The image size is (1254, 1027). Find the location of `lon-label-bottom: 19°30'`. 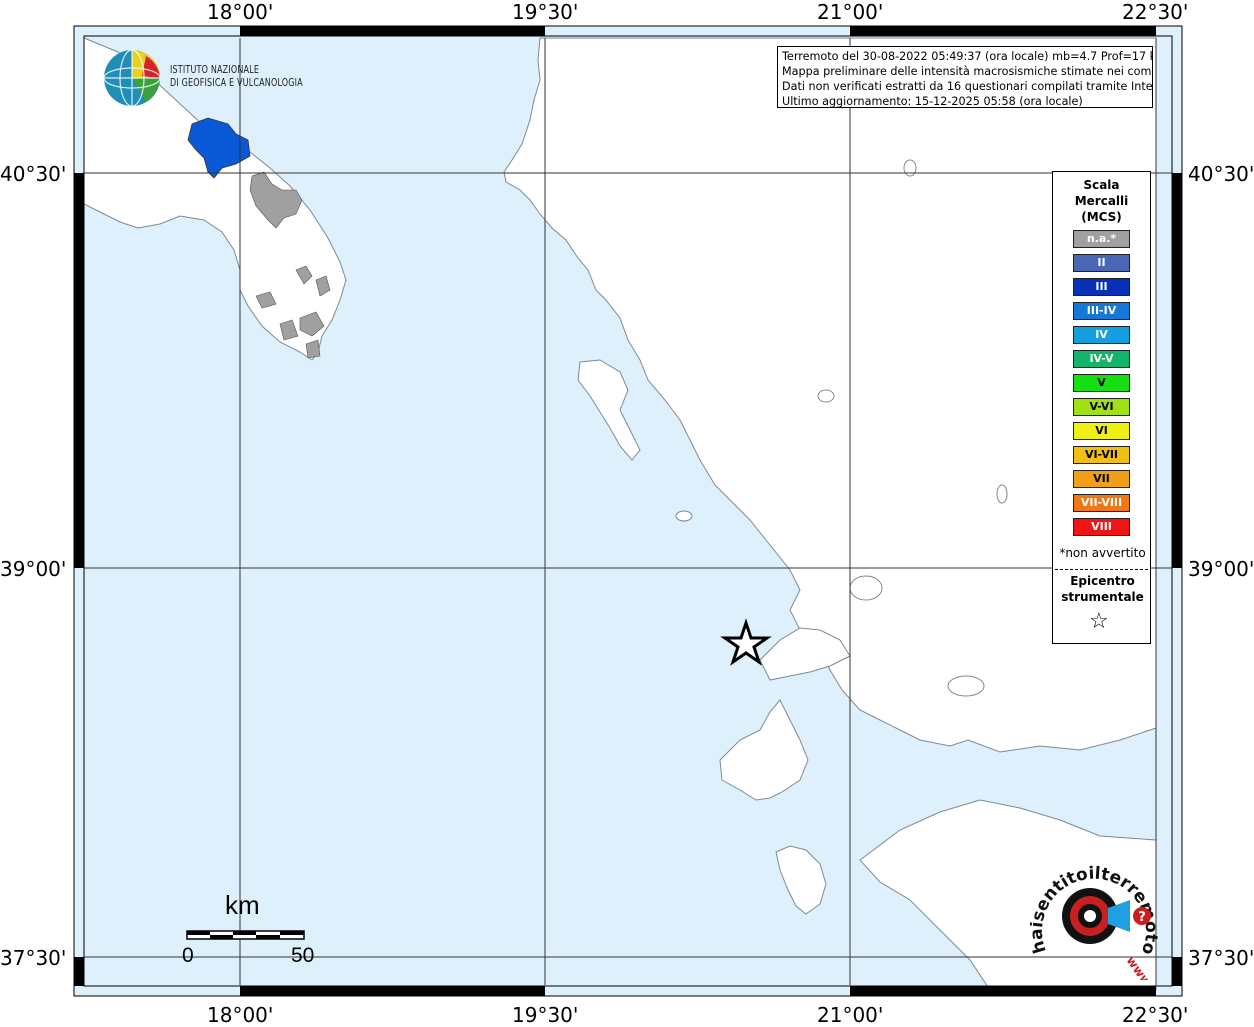

lon-label-bottom: 19°30' is located at coordinates (545, 1015).